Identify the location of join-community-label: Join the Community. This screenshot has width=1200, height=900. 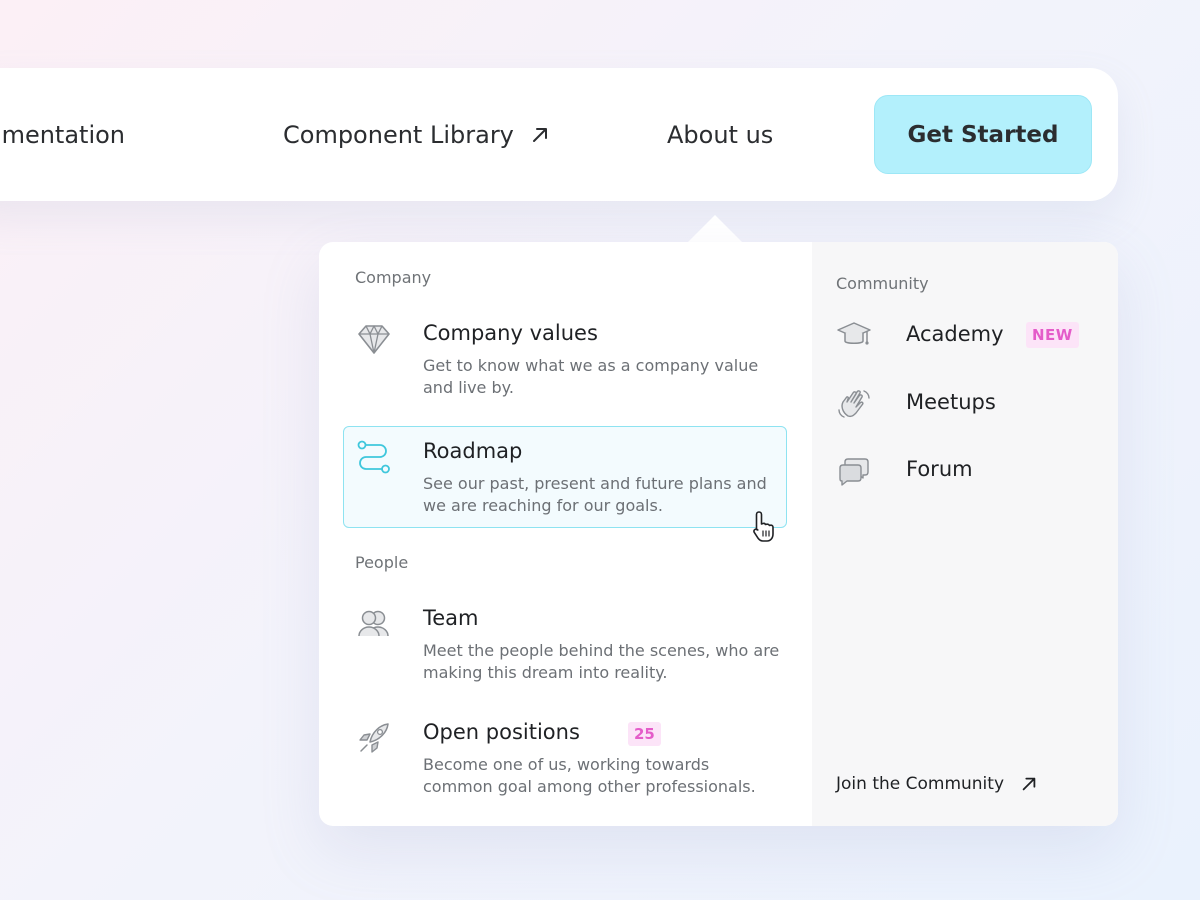
(920, 784).